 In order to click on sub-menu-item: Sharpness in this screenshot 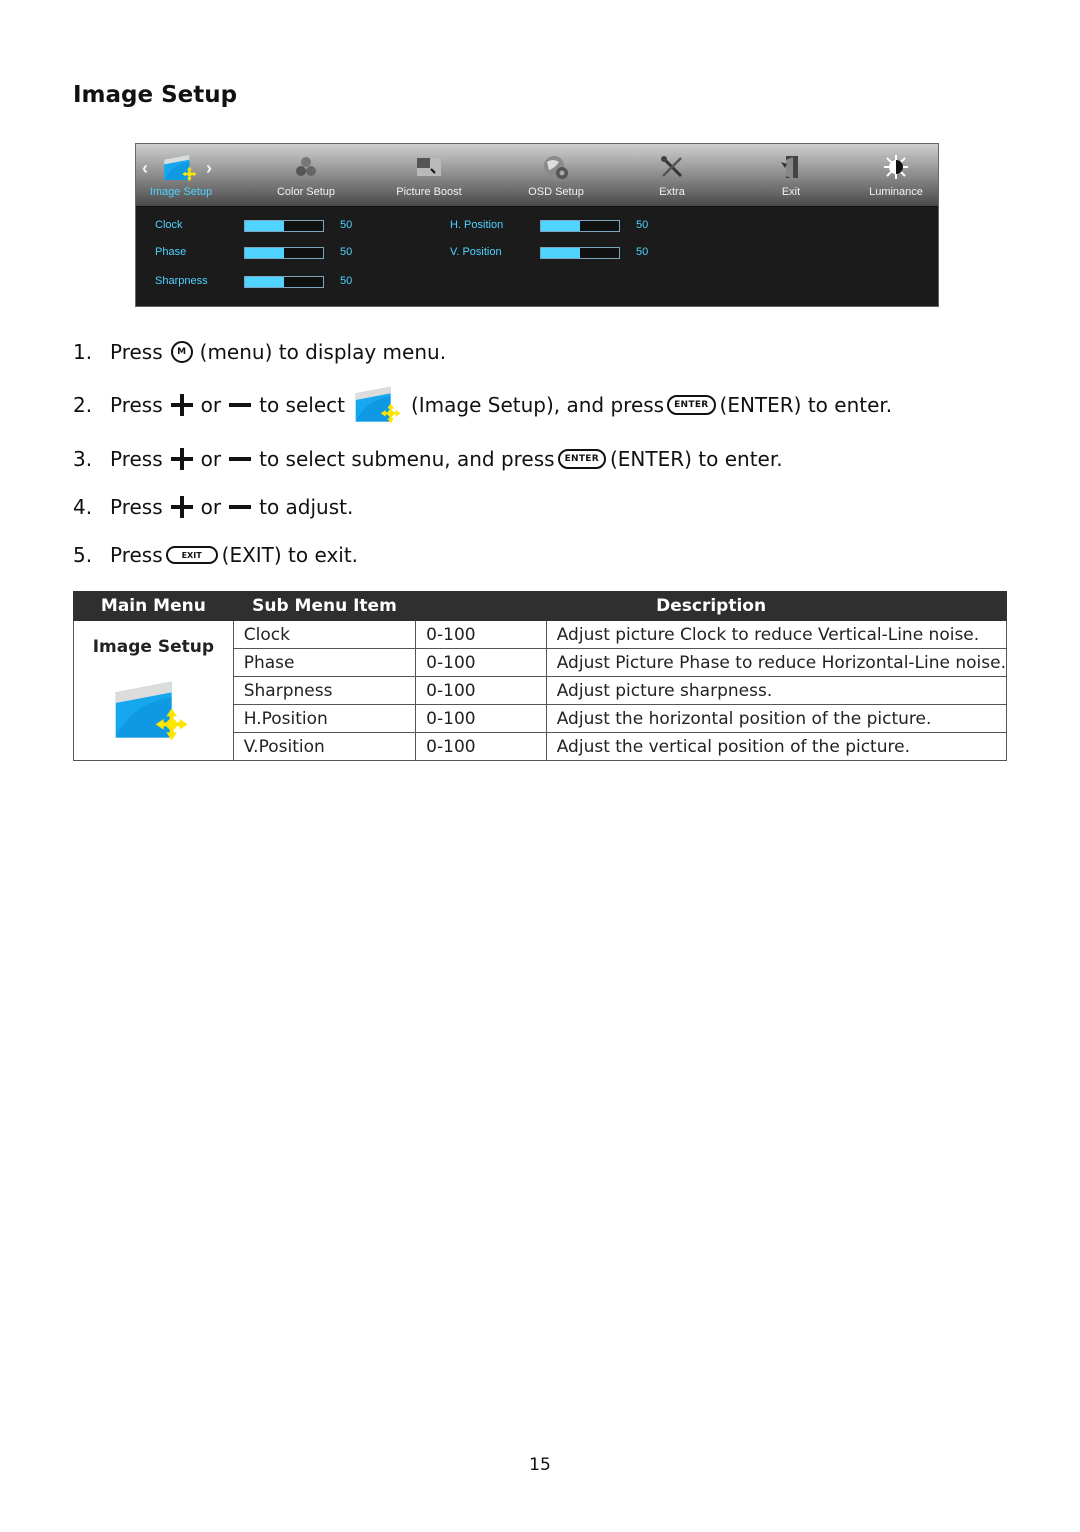, I will do `click(324, 690)`.